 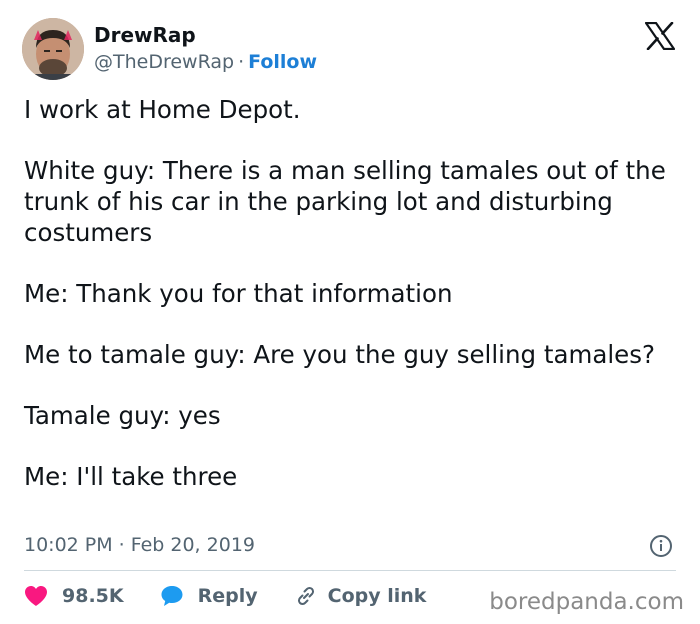 I want to click on x-logo-icon, so click(x=660, y=36).